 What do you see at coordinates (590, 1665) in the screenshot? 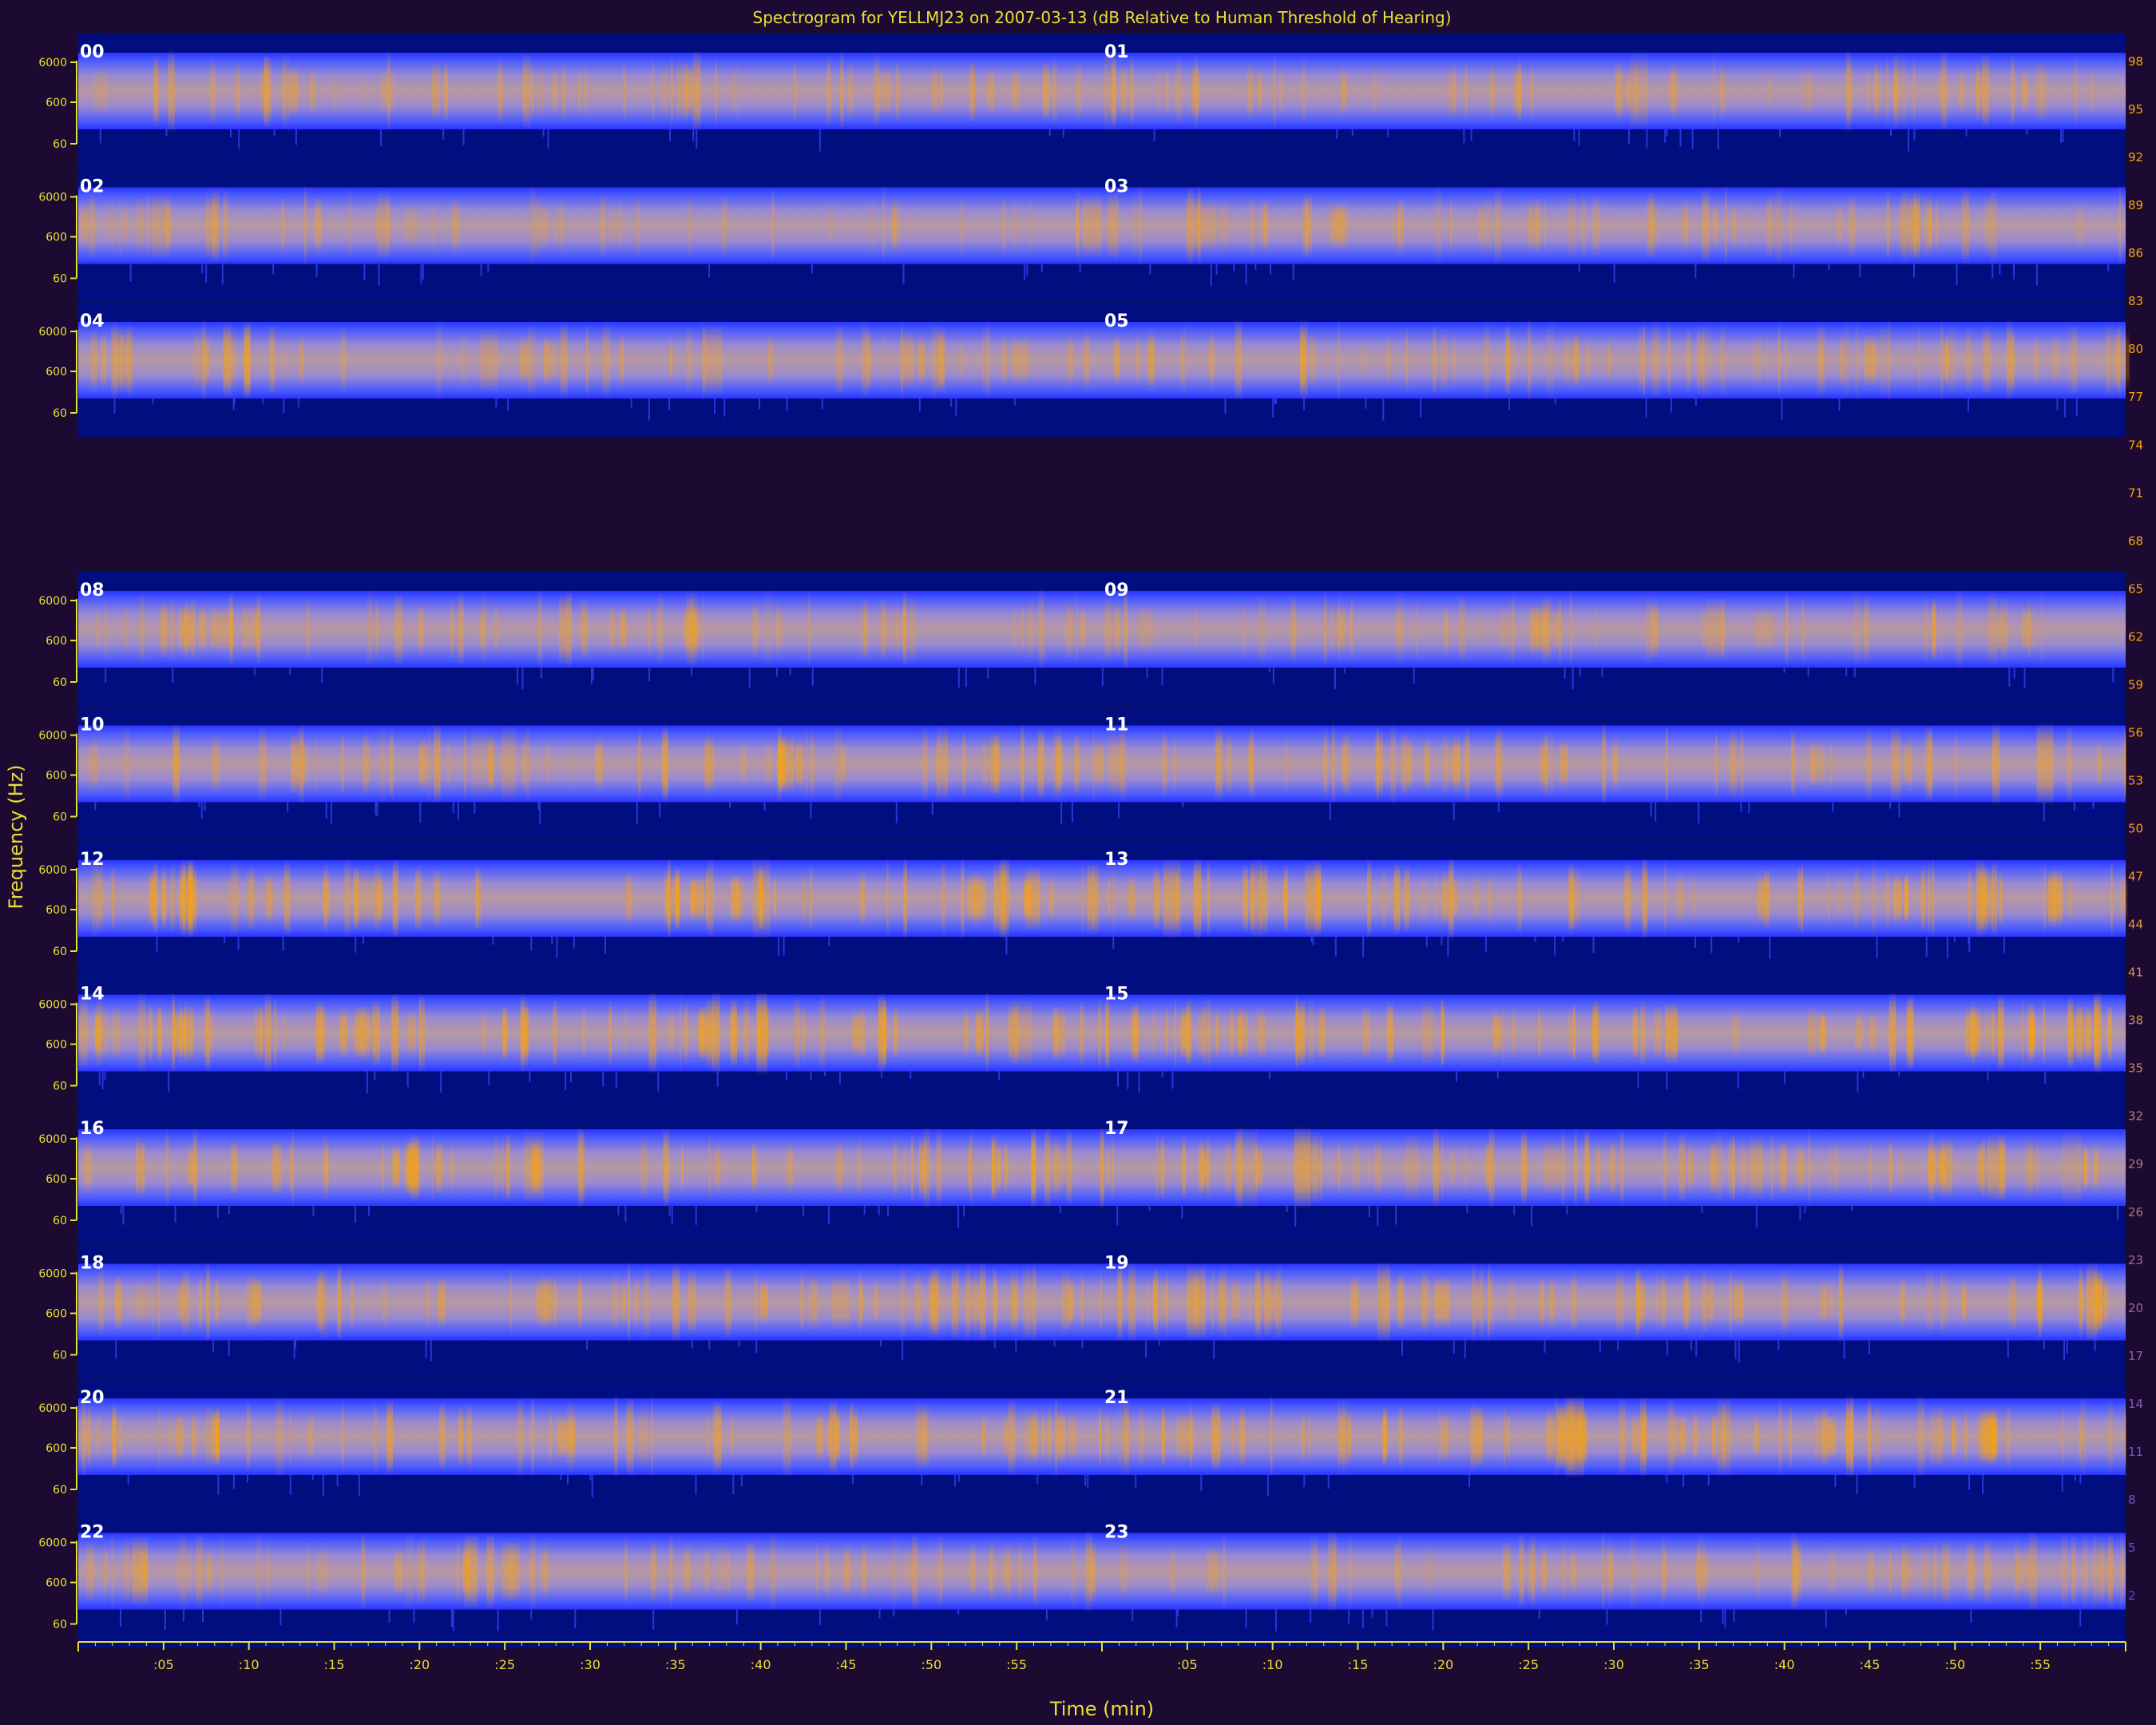
I see `x-tick-label: :30` at bounding box center [590, 1665].